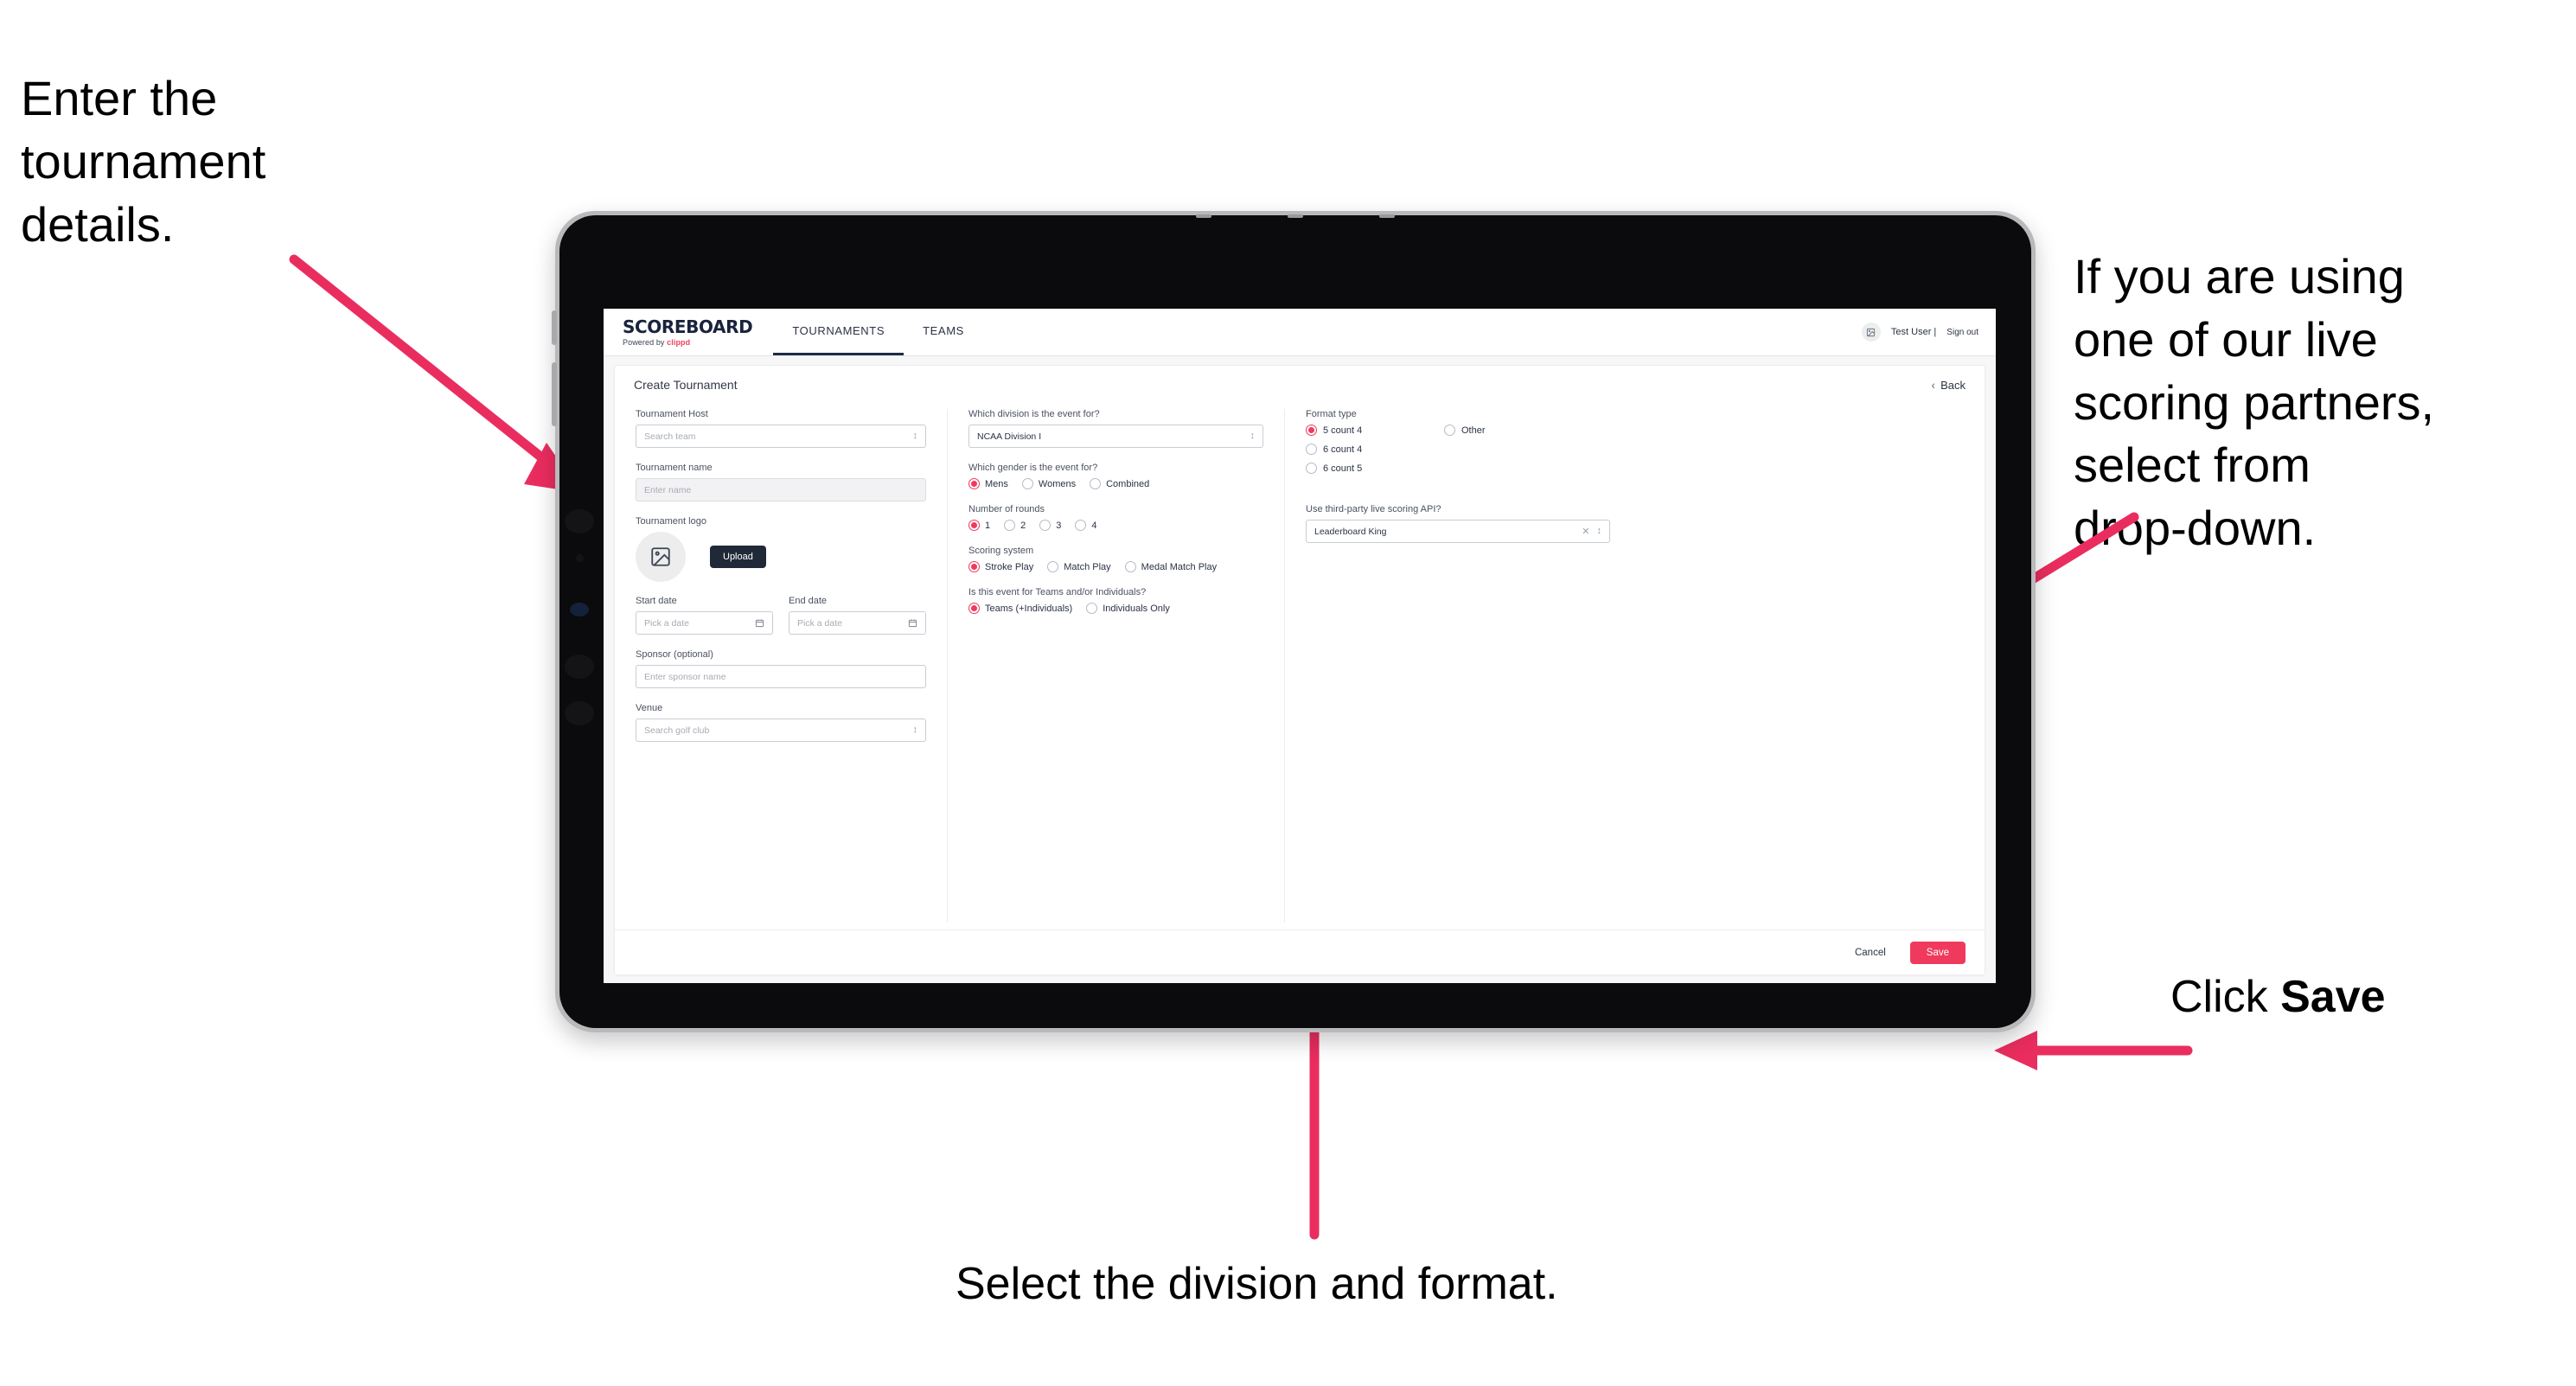 The image size is (2576, 1386). I want to click on cancel-button: Cancel, so click(1870, 953).